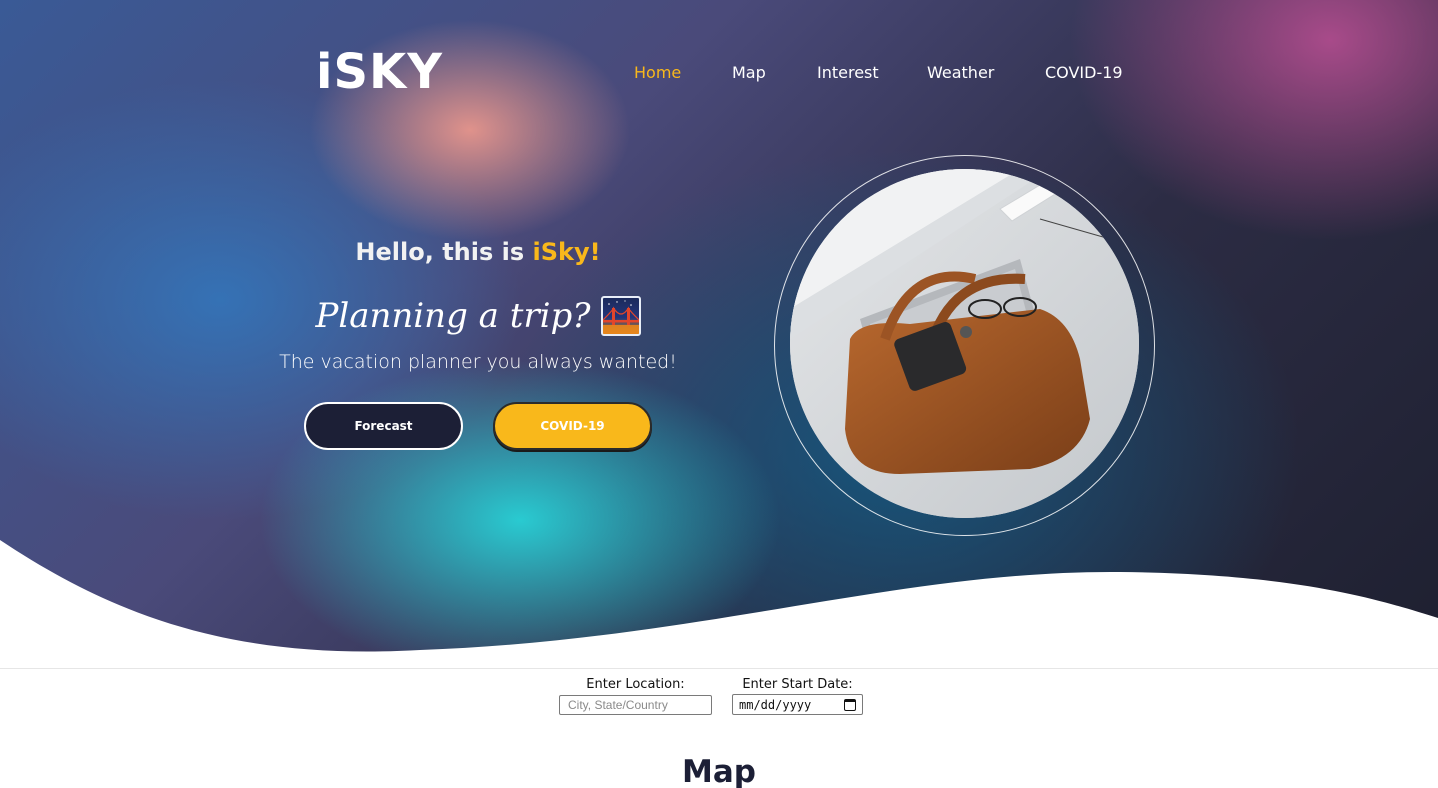 Image resolution: width=1438 pixels, height=788 pixels. Describe the element at coordinates (572, 426) in the screenshot. I see `covid-button: COVID-19` at that location.